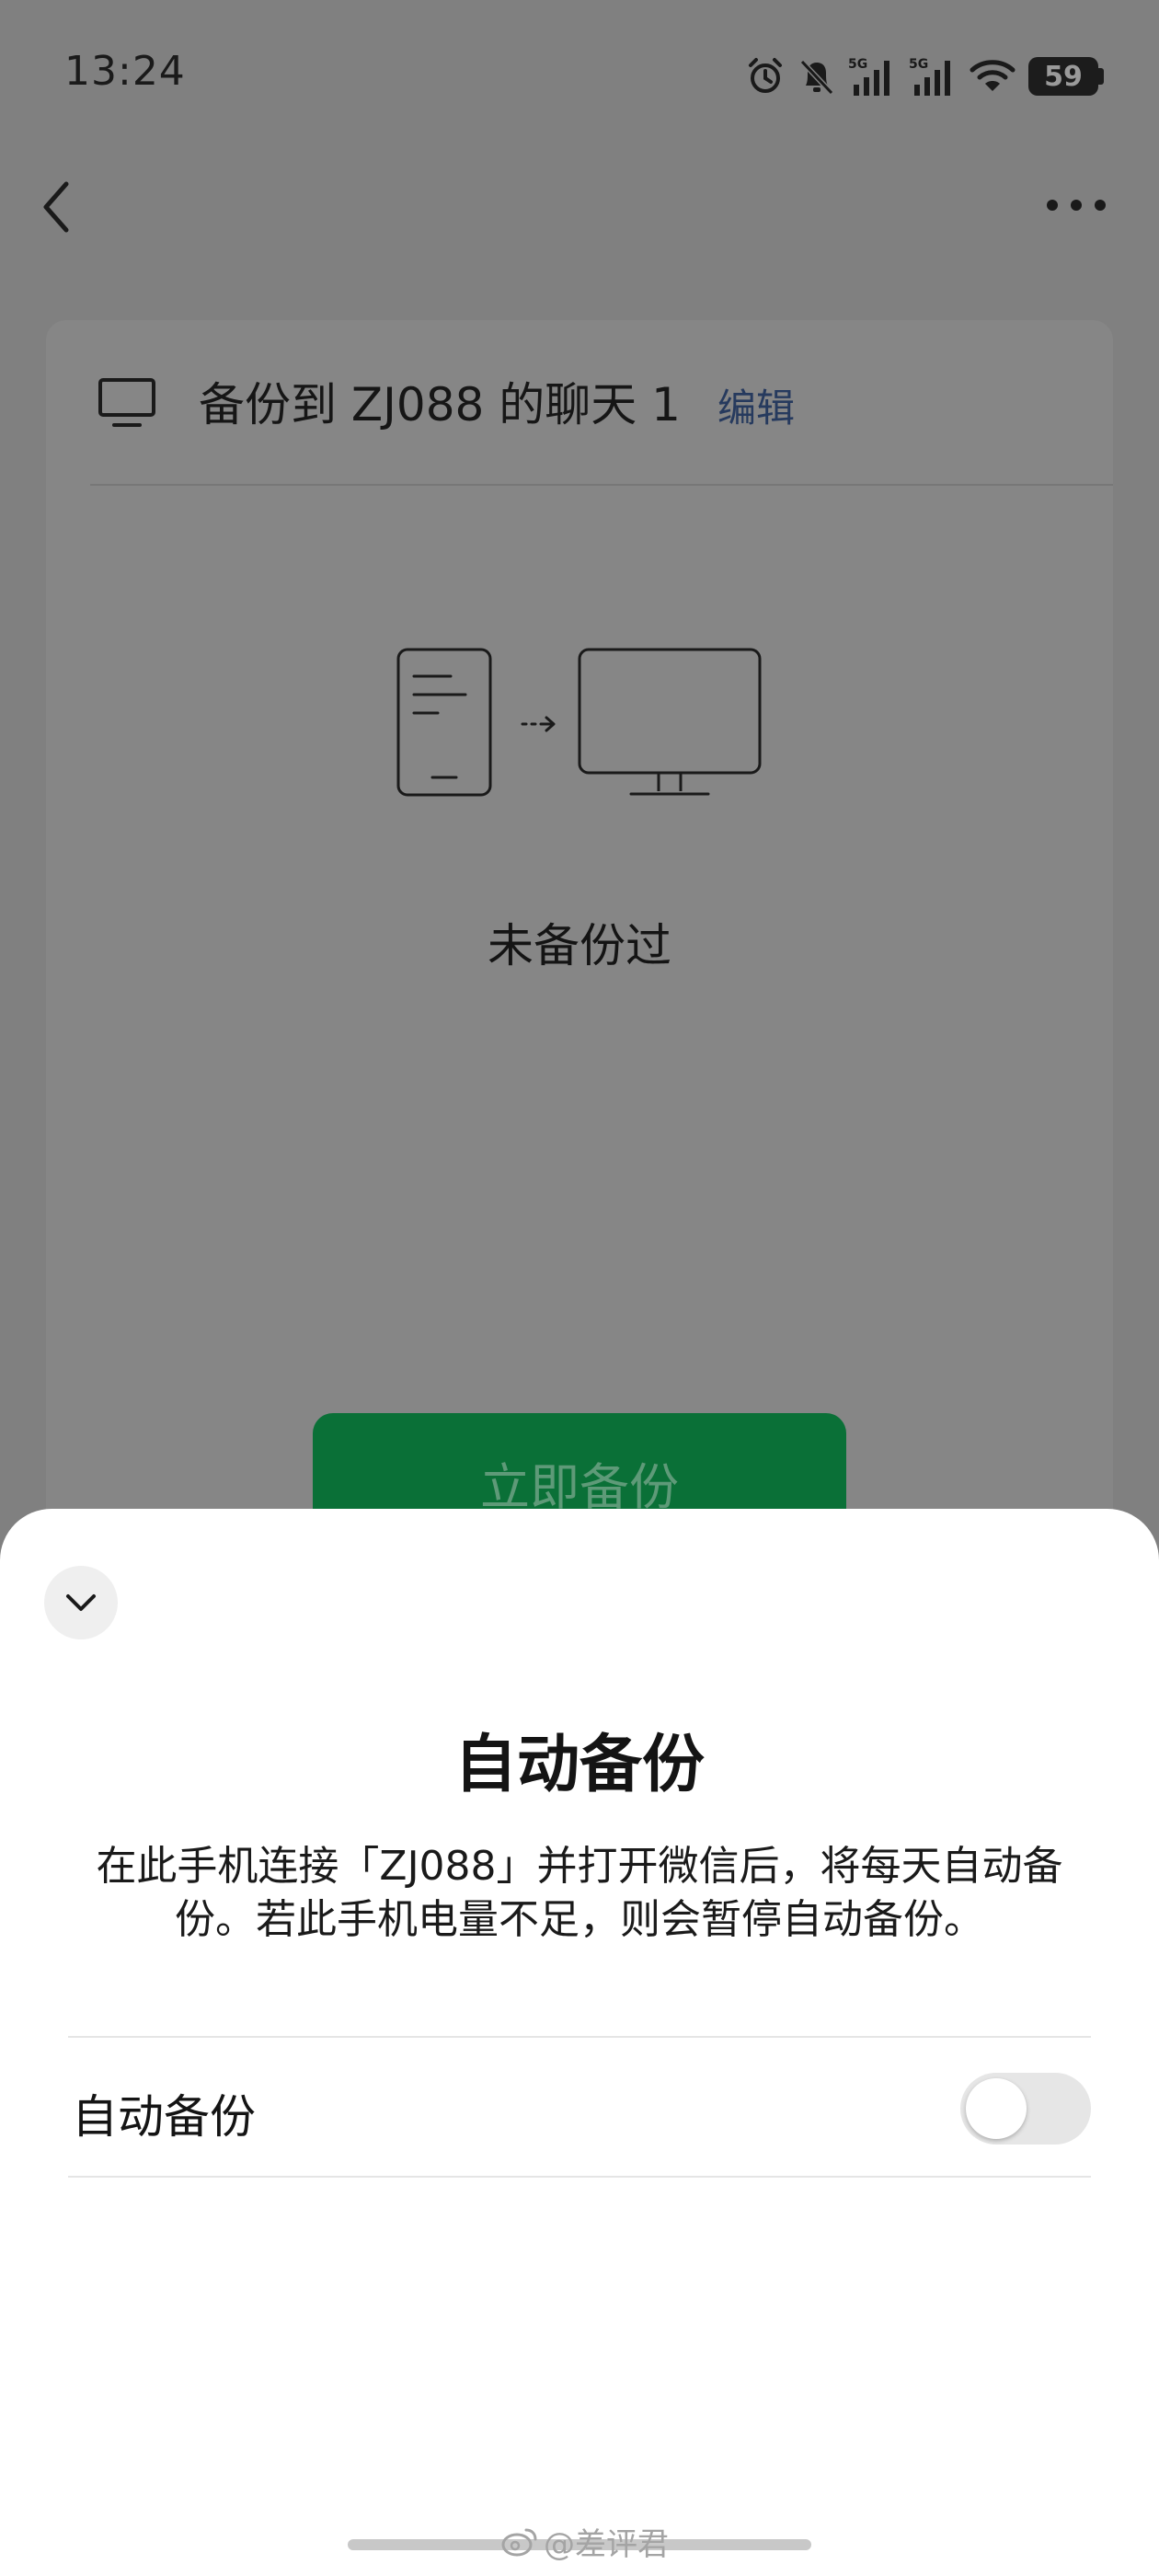  I want to click on battery-icon: 59, so click(1066, 76).